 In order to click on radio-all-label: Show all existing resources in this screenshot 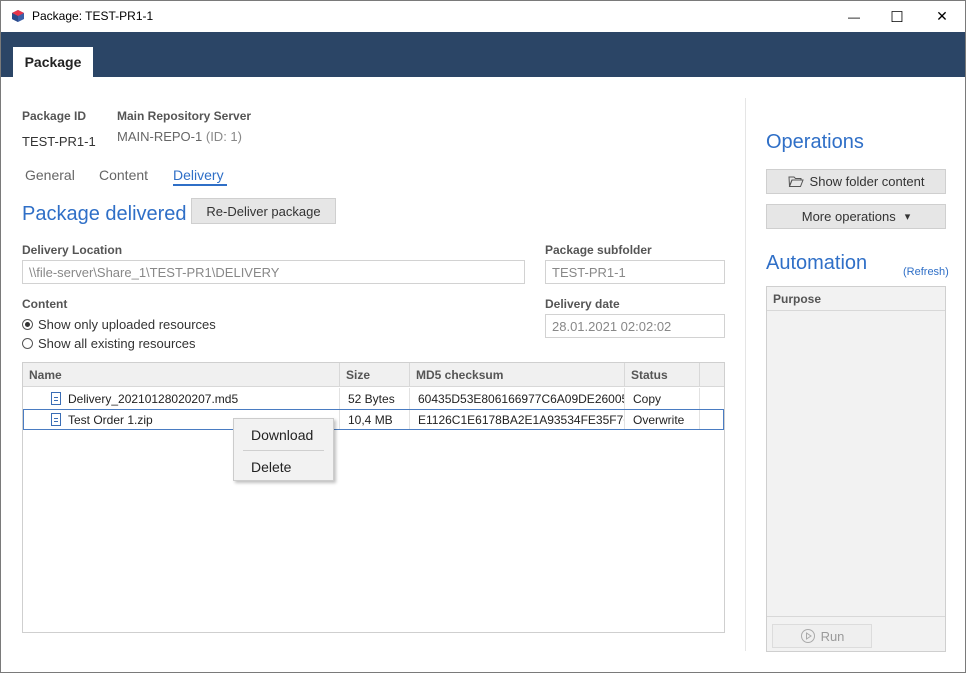, I will do `click(117, 343)`.